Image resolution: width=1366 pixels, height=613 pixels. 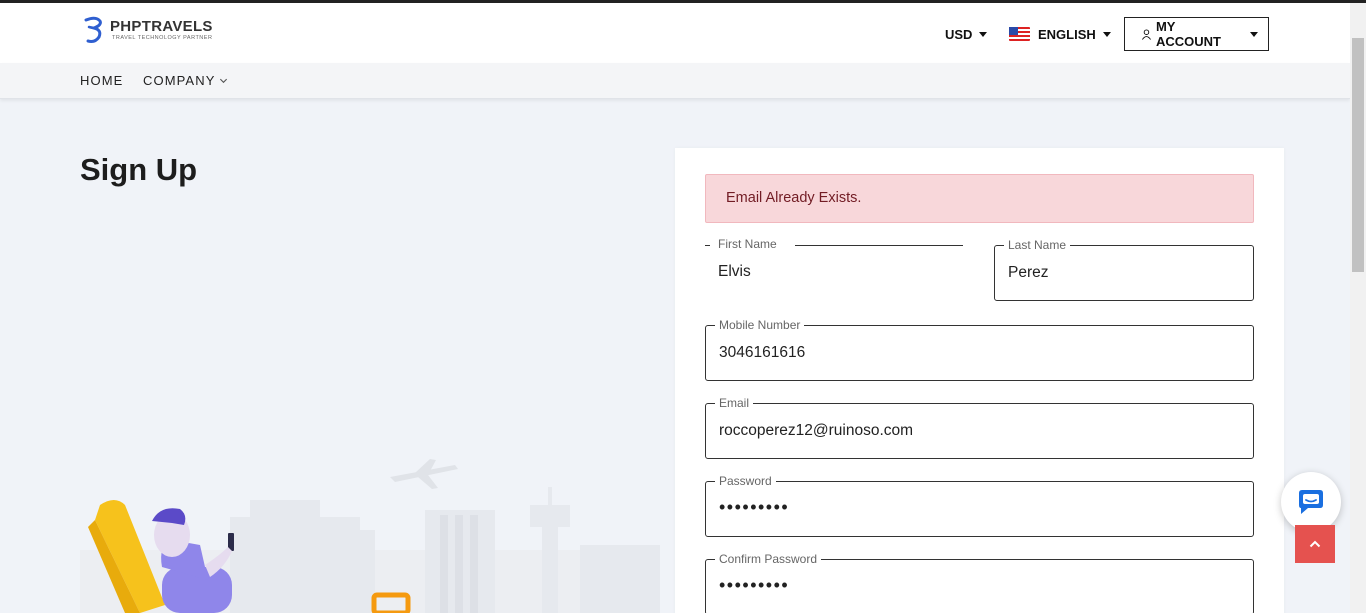 I want to click on my-account-button: MY ACCOUNT, so click(x=1196, y=34).